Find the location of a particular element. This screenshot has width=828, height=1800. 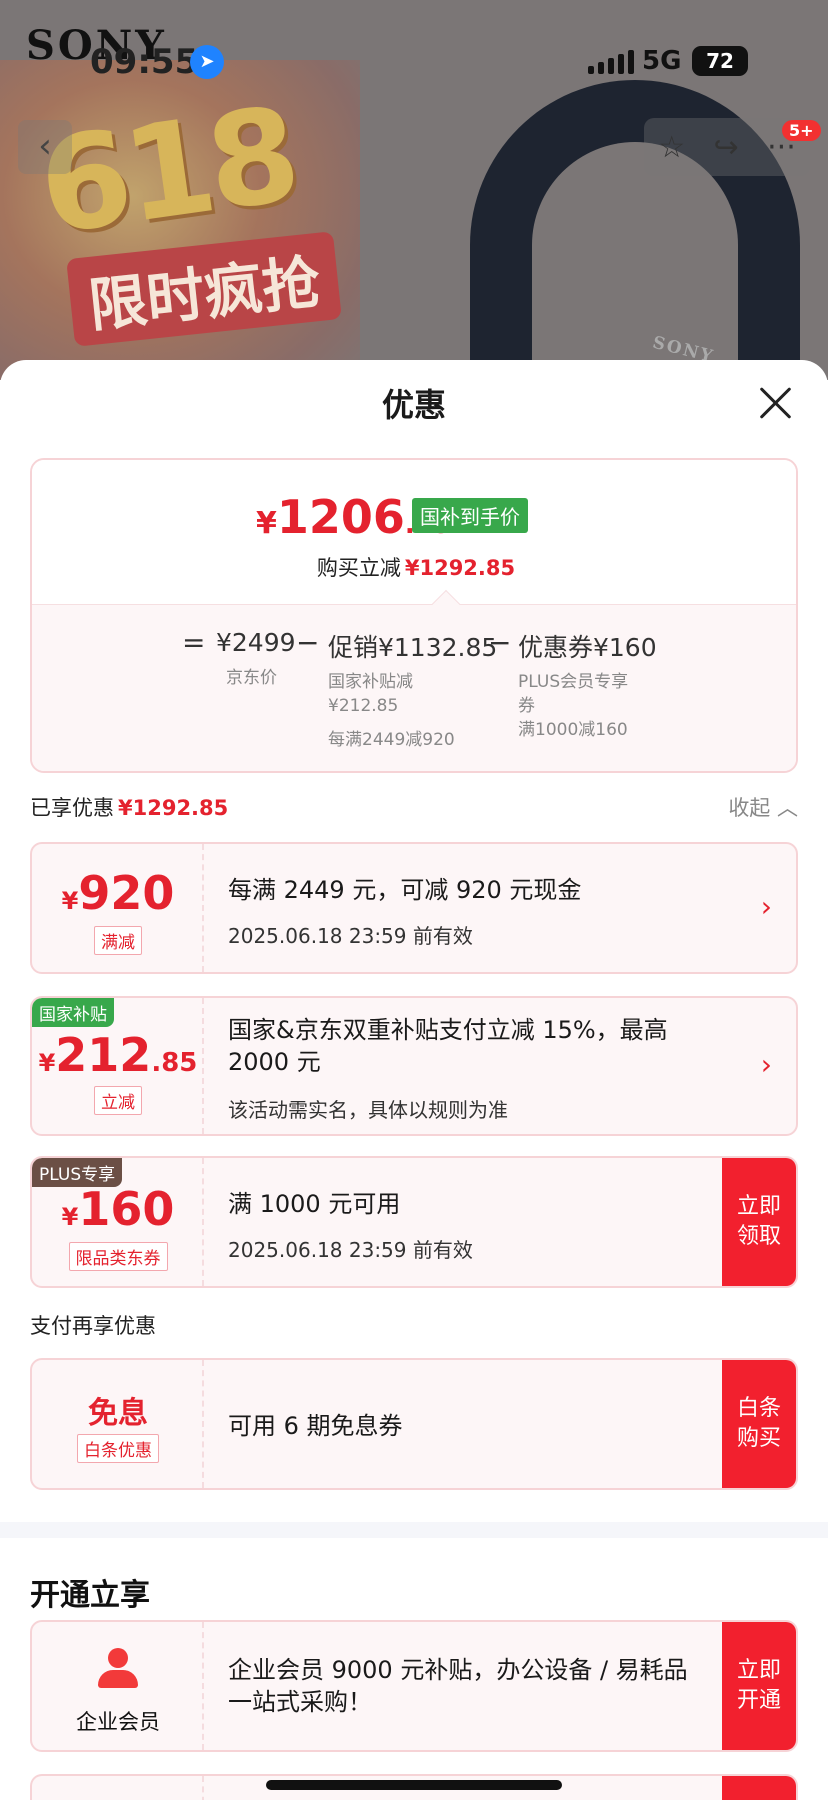

coupon-amount: ¥212.85 is located at coordinates (118, 1055).